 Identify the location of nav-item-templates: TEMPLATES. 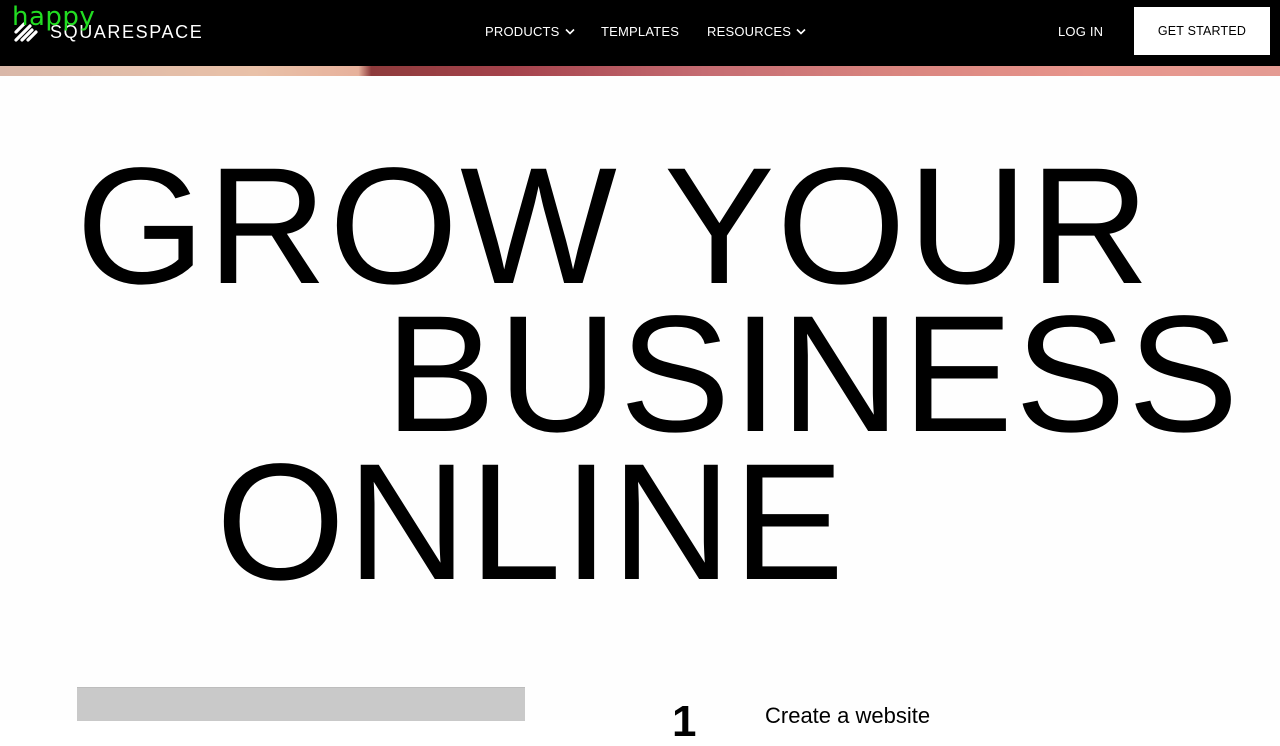
(640, 31).